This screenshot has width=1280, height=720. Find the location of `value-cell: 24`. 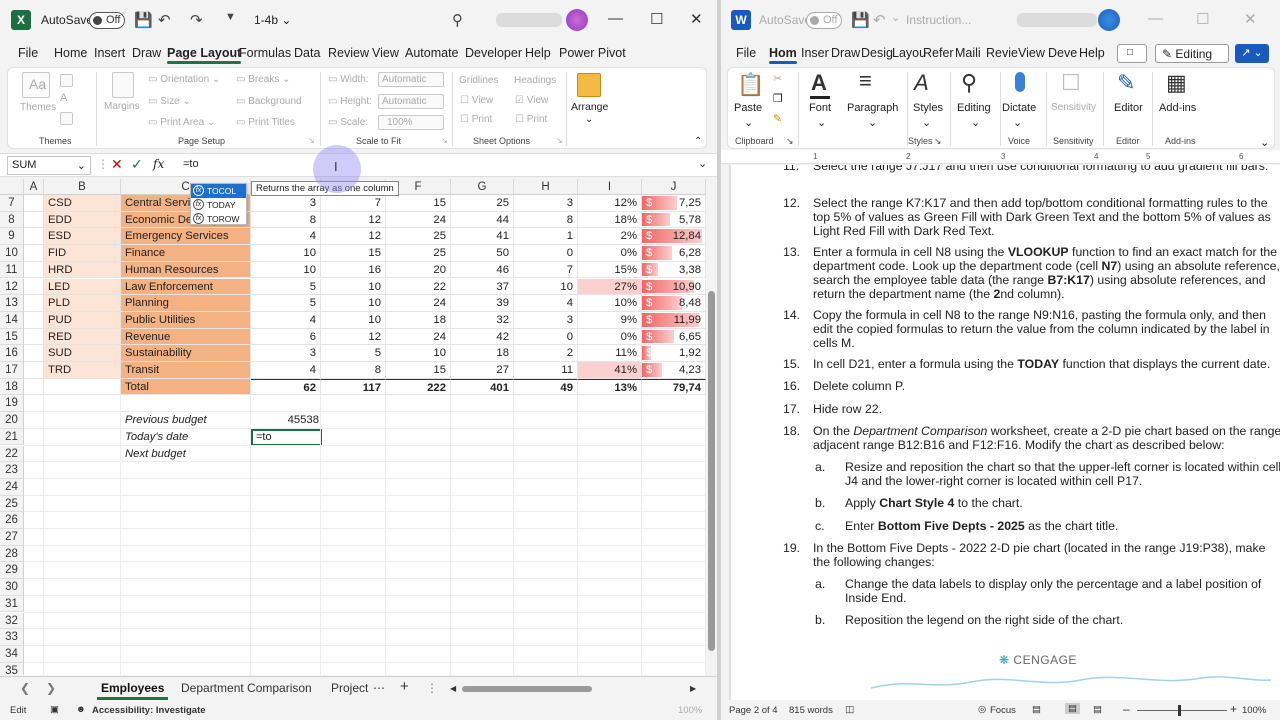

value-cell: 24 is located at coordinates (418, 337).